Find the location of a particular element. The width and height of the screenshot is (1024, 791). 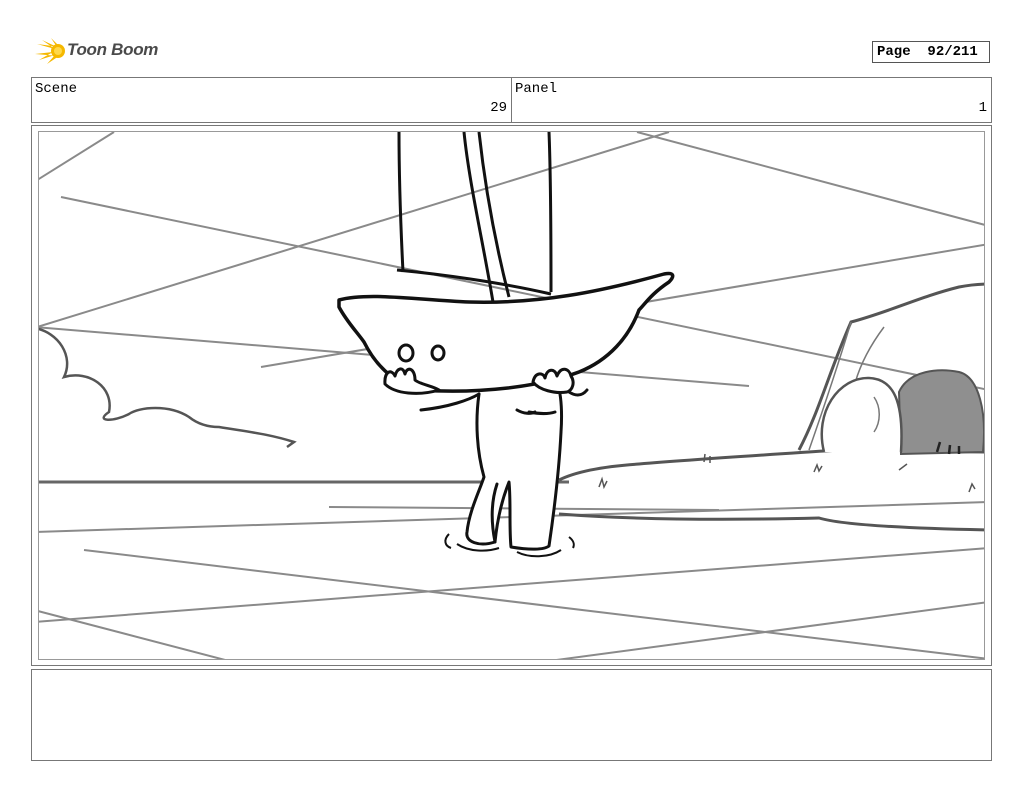

page-label: Page is located at coordinates (894, 52).